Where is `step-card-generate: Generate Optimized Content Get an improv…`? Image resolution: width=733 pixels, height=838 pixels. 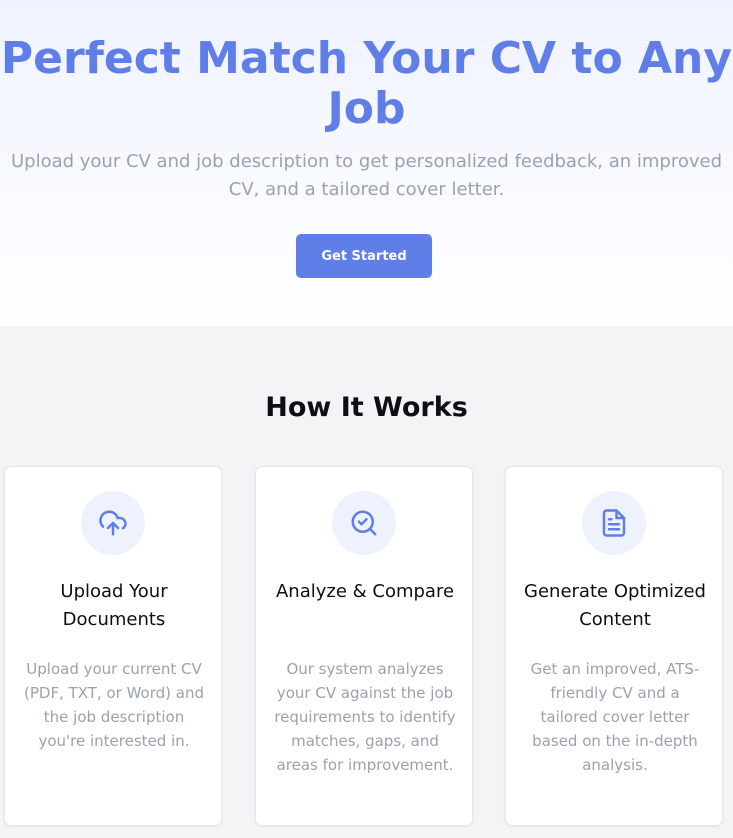 step-card-generate: Generate Optimized Content Get an improv… is located at coordinates (614, 646).